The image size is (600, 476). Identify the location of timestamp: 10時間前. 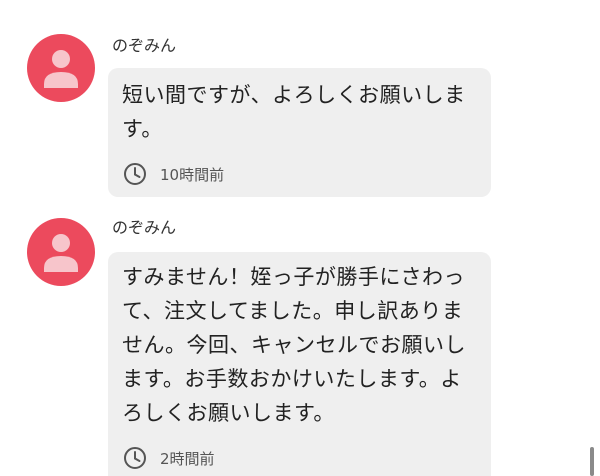
(192, 174).